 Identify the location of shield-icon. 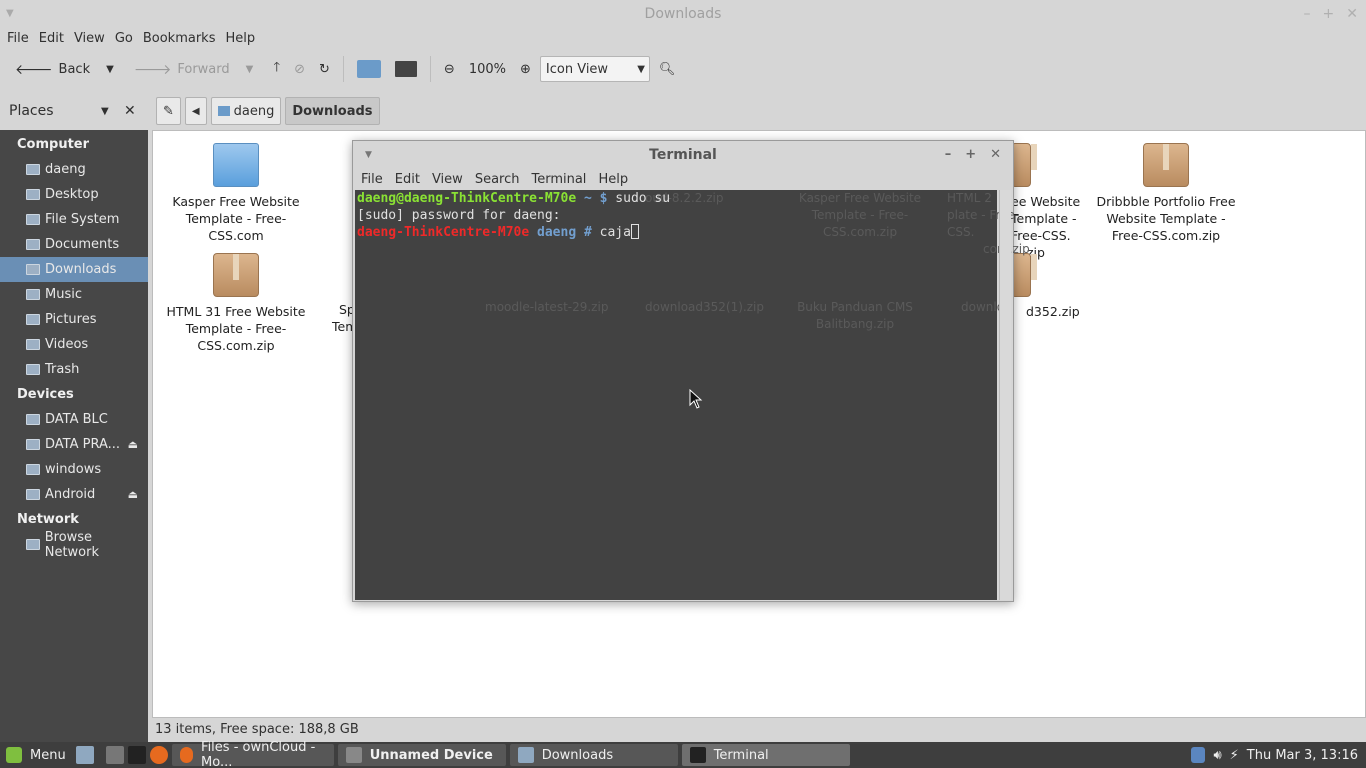
(1198, 755).